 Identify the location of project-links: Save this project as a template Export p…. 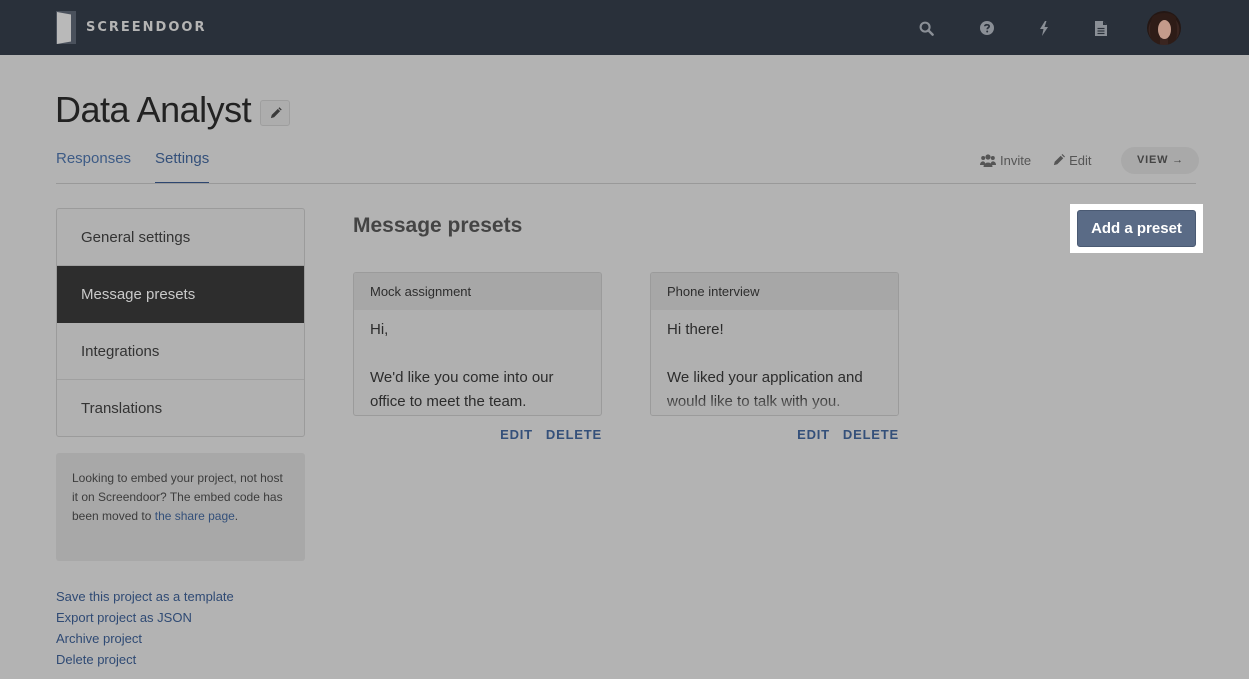
(145, 628).